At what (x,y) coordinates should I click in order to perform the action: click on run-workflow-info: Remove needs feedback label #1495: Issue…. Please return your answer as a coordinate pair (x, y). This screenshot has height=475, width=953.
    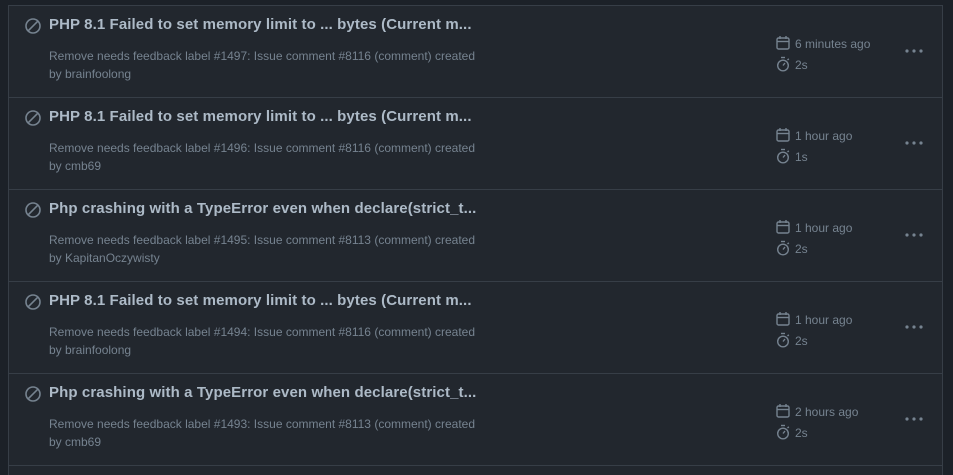
    Looking at the image, I should click on (262, 240).